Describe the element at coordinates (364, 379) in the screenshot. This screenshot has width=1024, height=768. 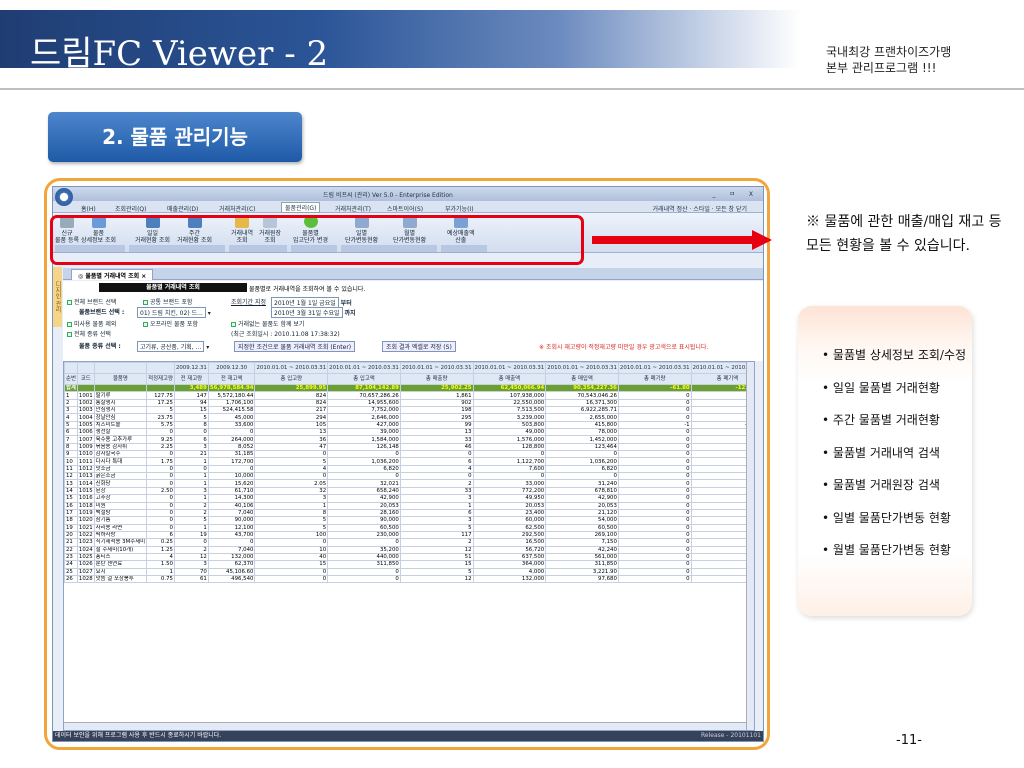
I see `column-header: 총 입고액` at that location.